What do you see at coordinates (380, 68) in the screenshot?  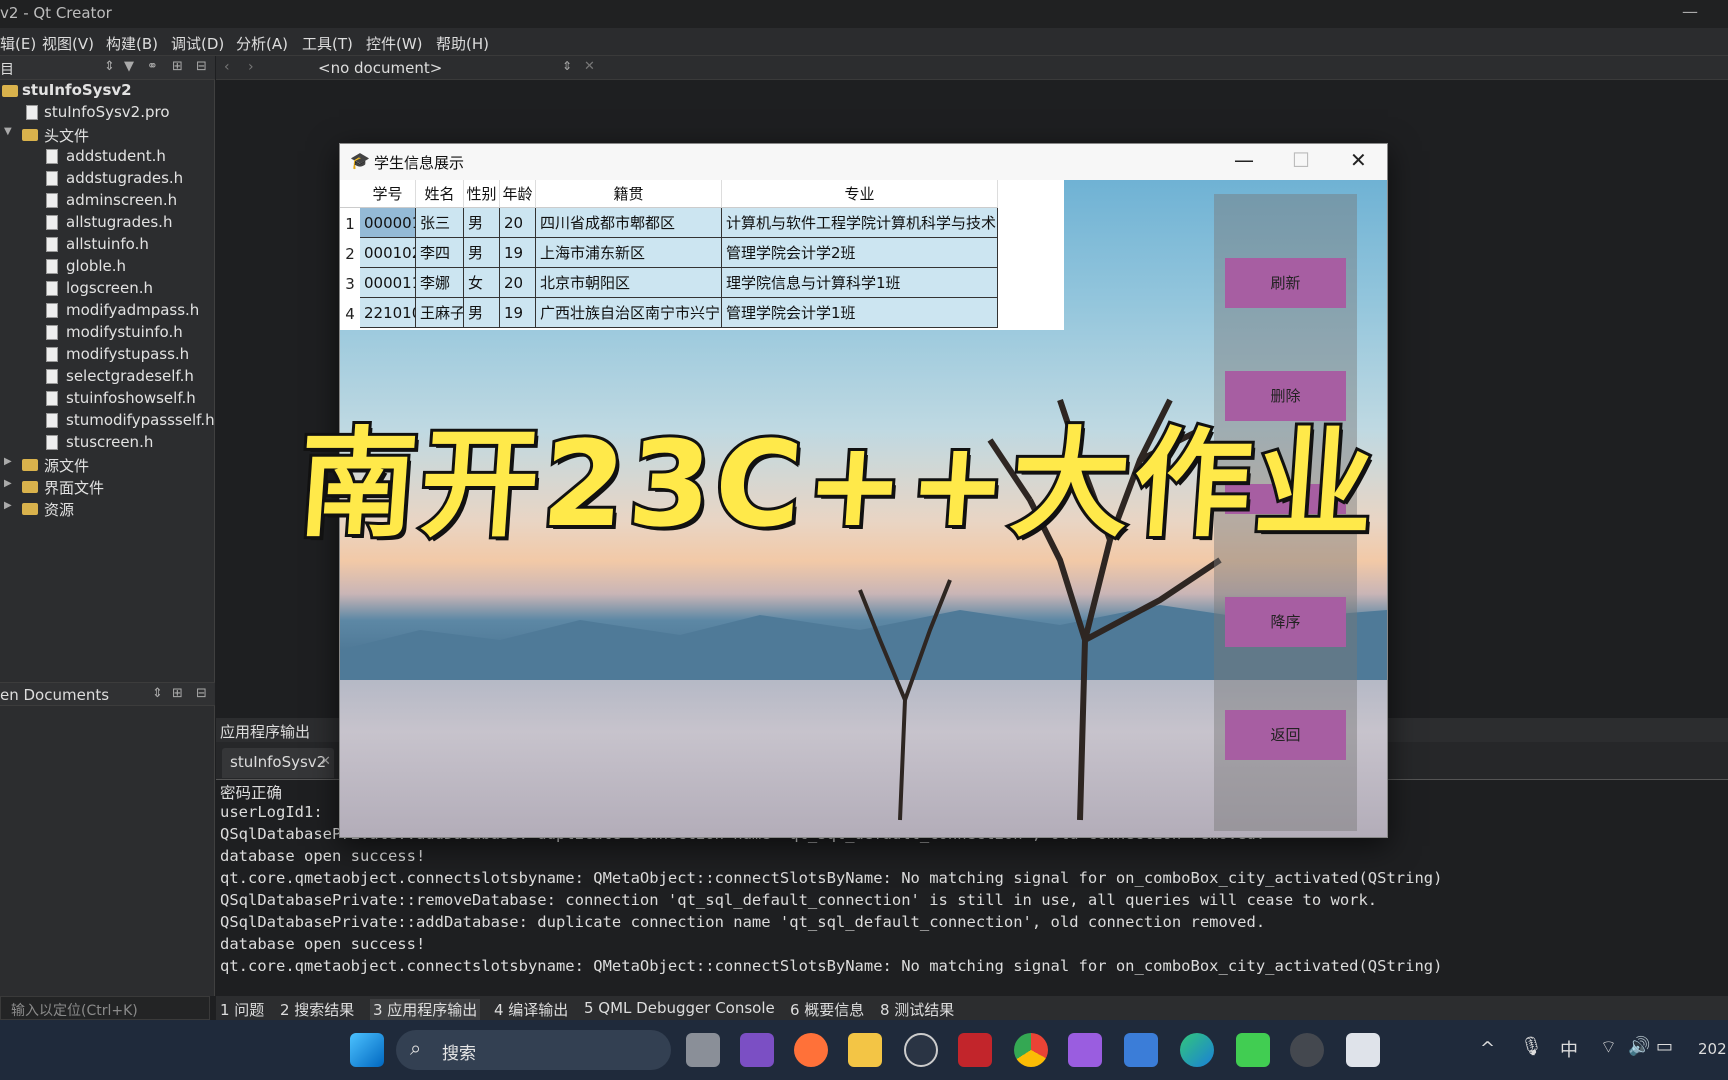 I see `document-selector: <no document>` at bounding box center [380, 68].